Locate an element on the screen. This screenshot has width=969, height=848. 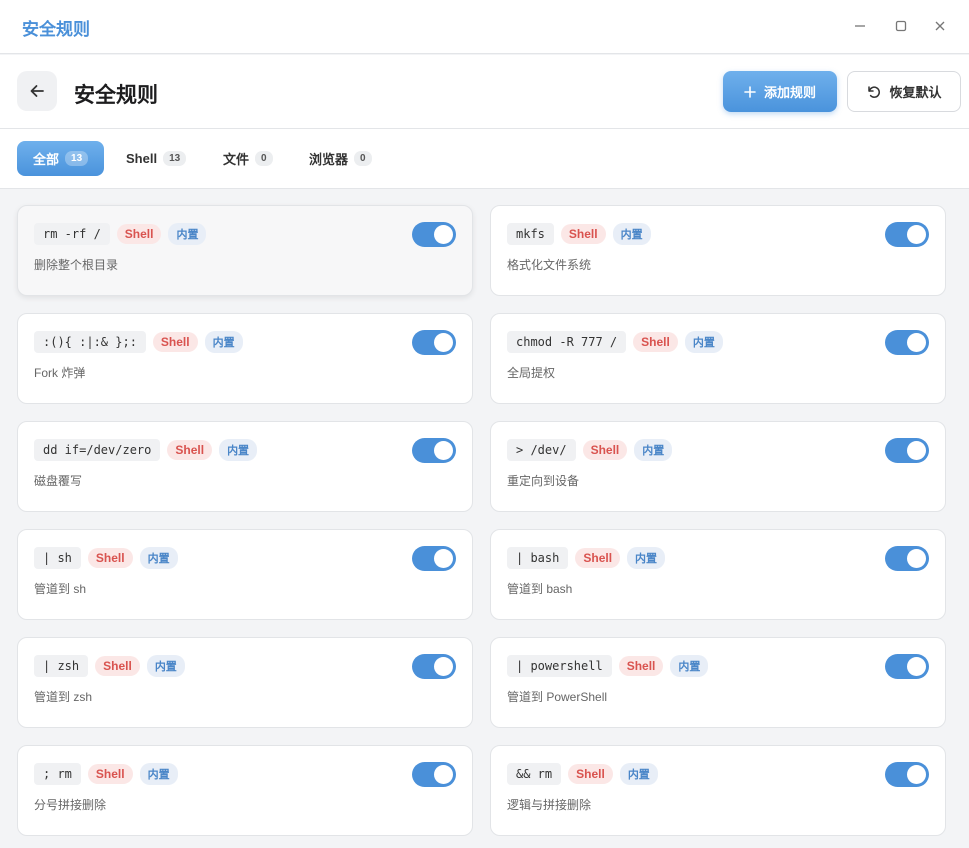
rule-pattern: && rm is located at coordinates (534, 774).